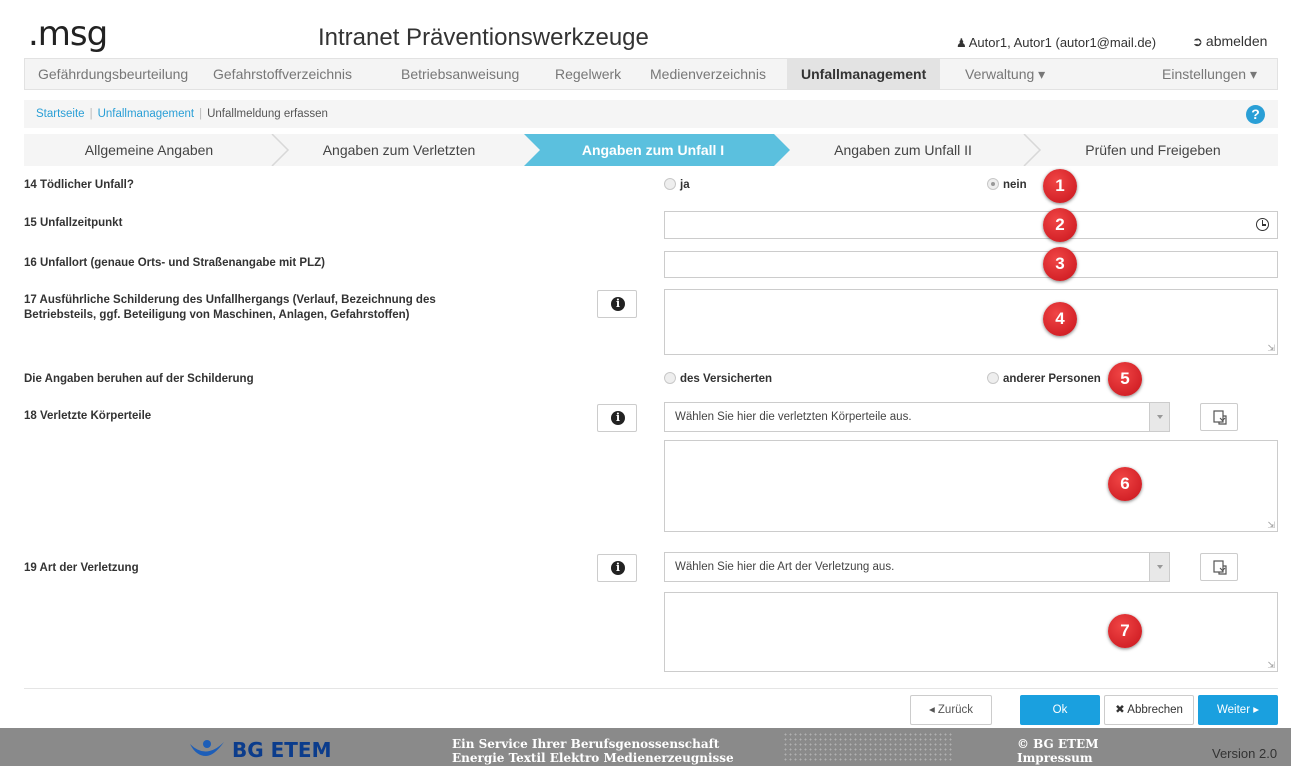 The height and width of the screenshot is (766, 1291). Describe the element at coordinates (961, 43) in the screenshot. I see `user-icon: ♟` at that location.